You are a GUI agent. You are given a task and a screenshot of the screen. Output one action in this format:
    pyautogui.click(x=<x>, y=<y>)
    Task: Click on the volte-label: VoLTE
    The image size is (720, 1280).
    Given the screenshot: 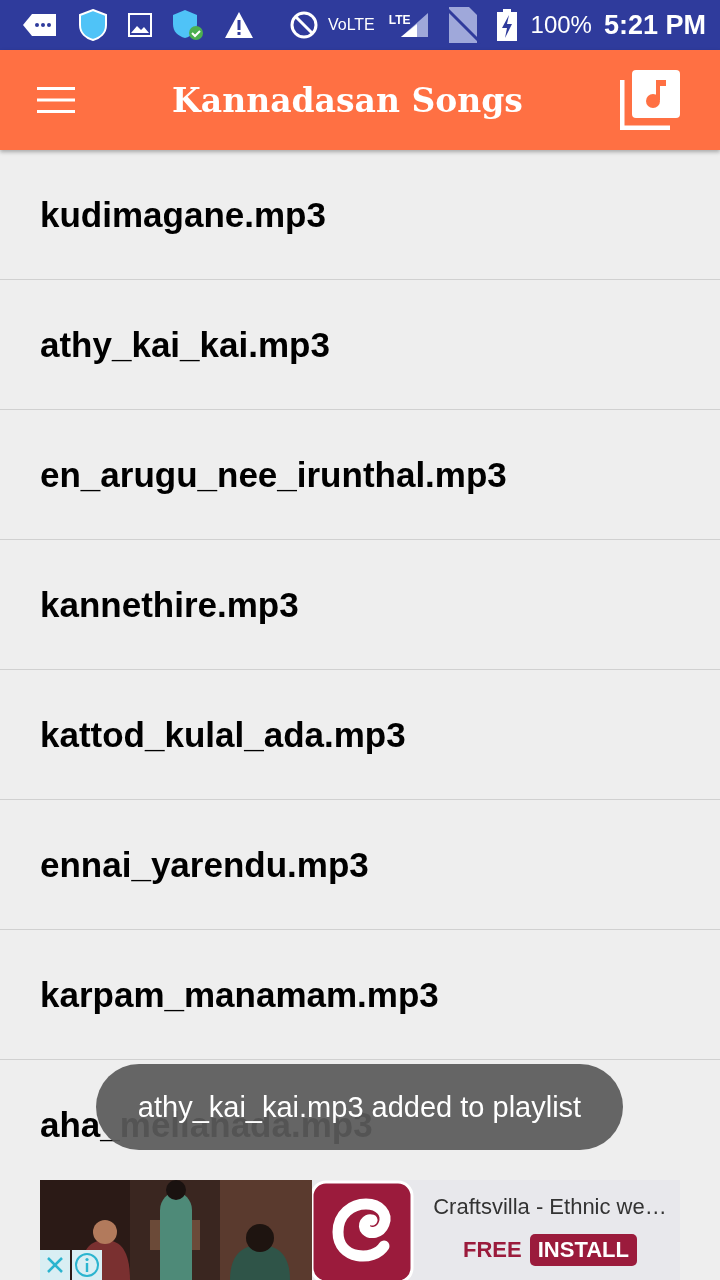 What is the action you would take?
    pyautogui.click(x=351, y=25)
    